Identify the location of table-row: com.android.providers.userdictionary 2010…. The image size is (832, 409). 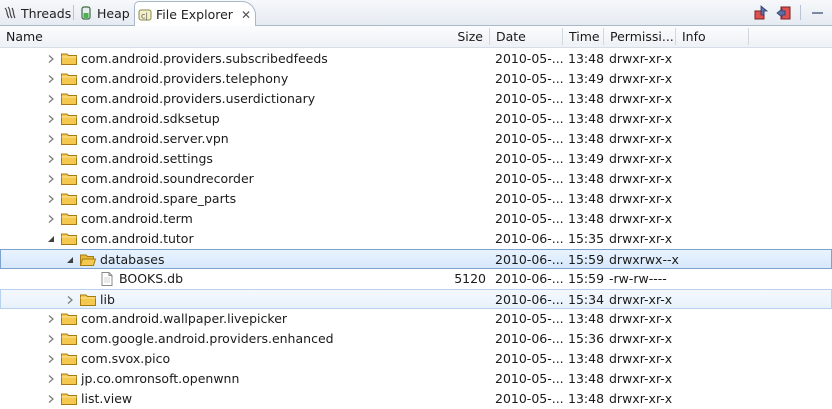
(416, 99).